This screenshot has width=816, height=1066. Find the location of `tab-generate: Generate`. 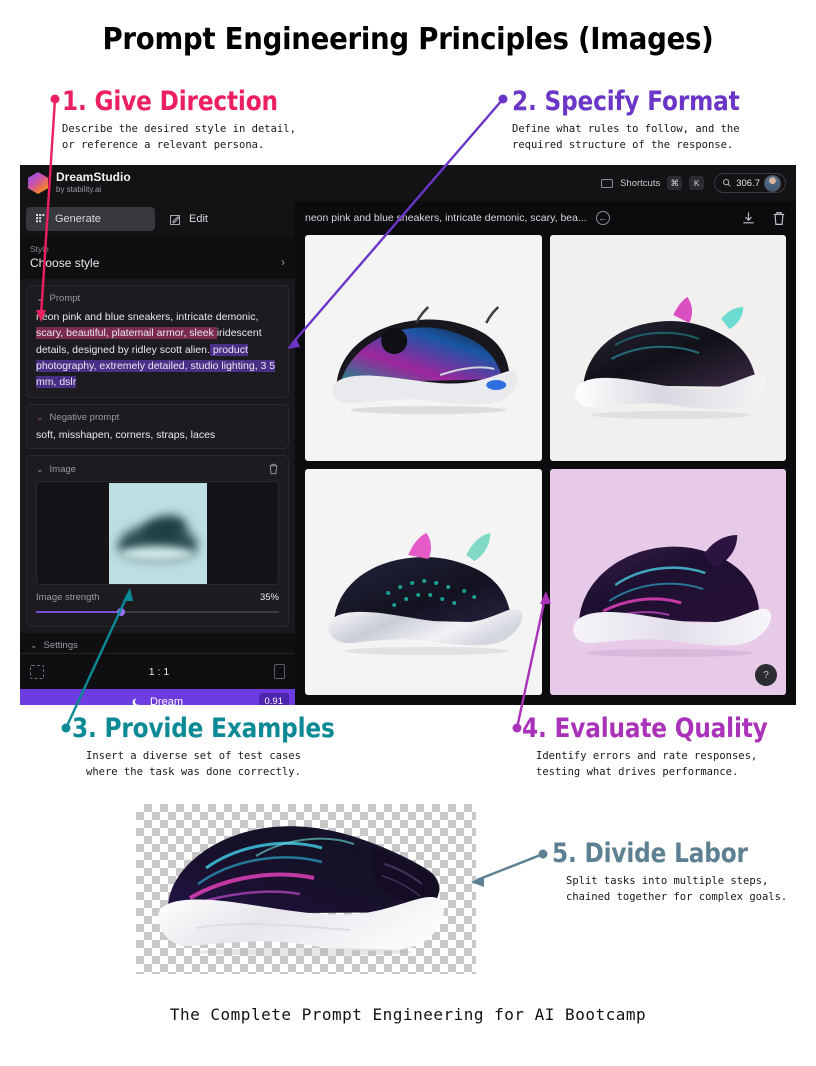

tab-generate: Generate is located at coordinates (90, 219).